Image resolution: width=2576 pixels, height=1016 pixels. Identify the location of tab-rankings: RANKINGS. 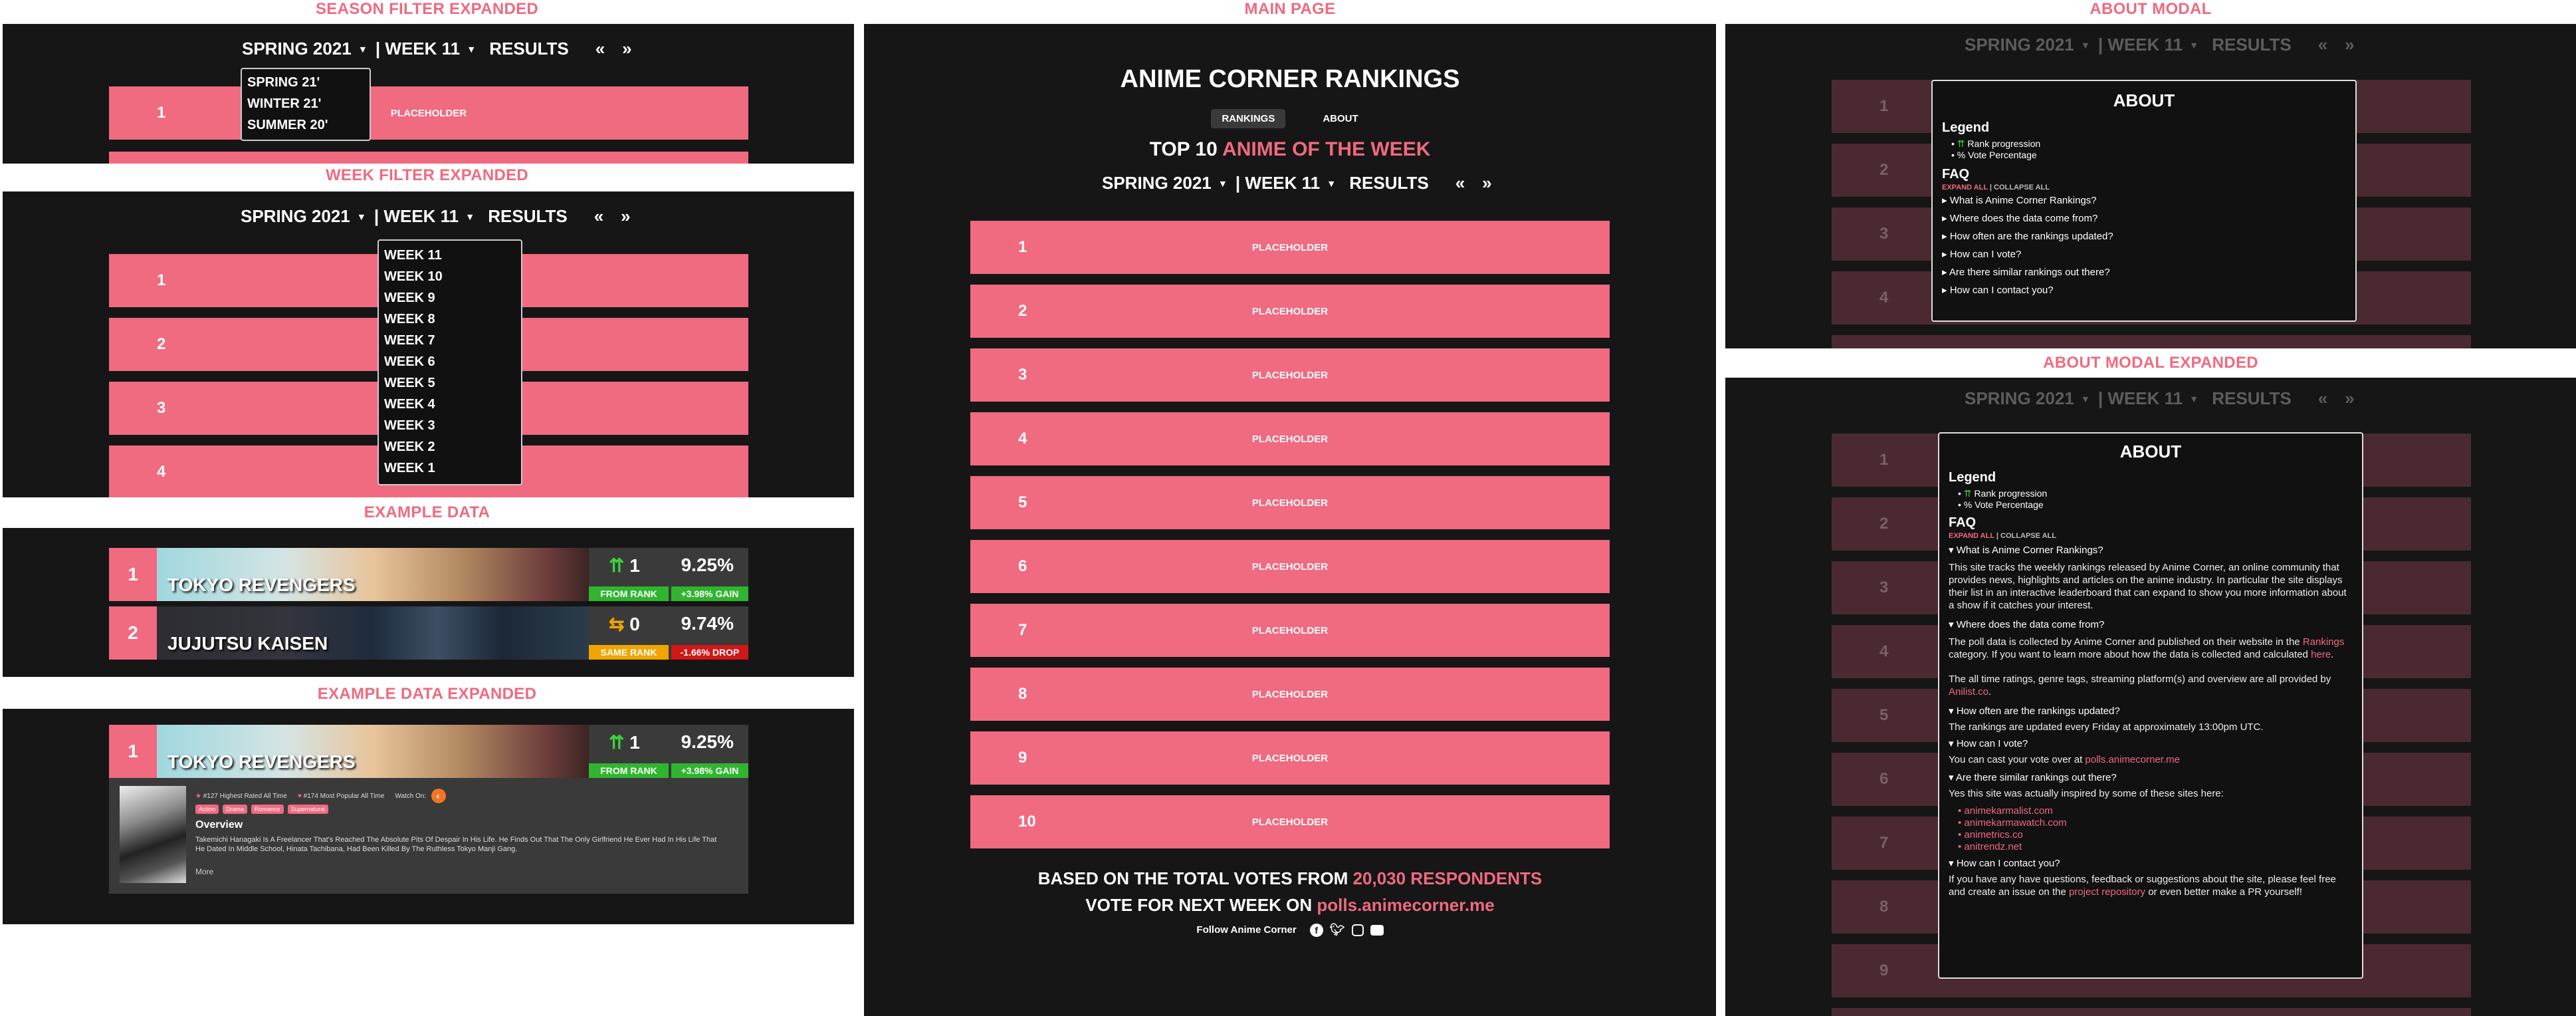
(1248, 118).